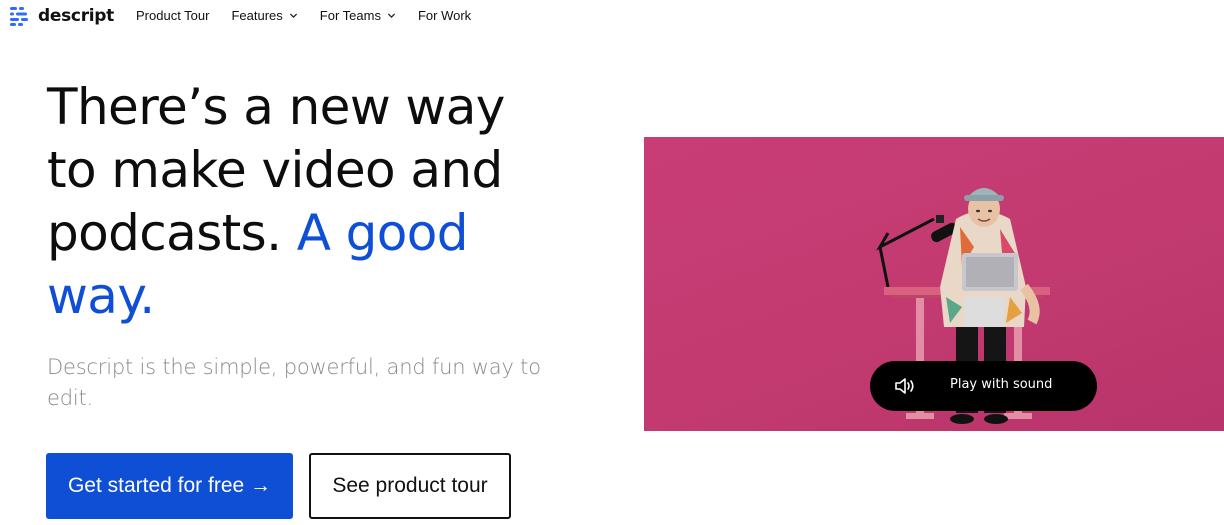 This screenshot has width=1224, height=525. I want to click on nav-item-label: Features, so click(257, 15).